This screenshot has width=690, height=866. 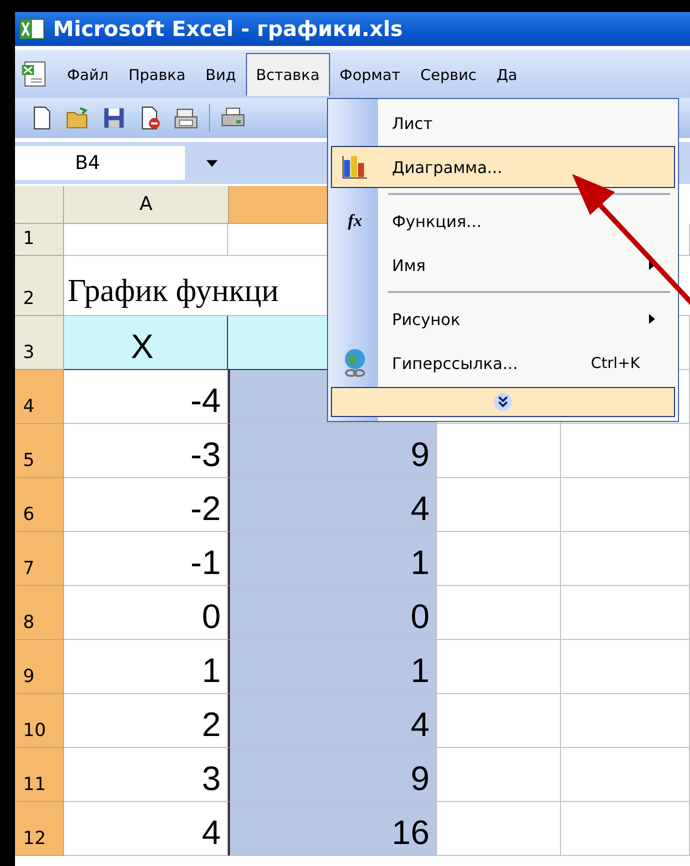 I want to click on row-header: 2, so click(x=39, y=286).